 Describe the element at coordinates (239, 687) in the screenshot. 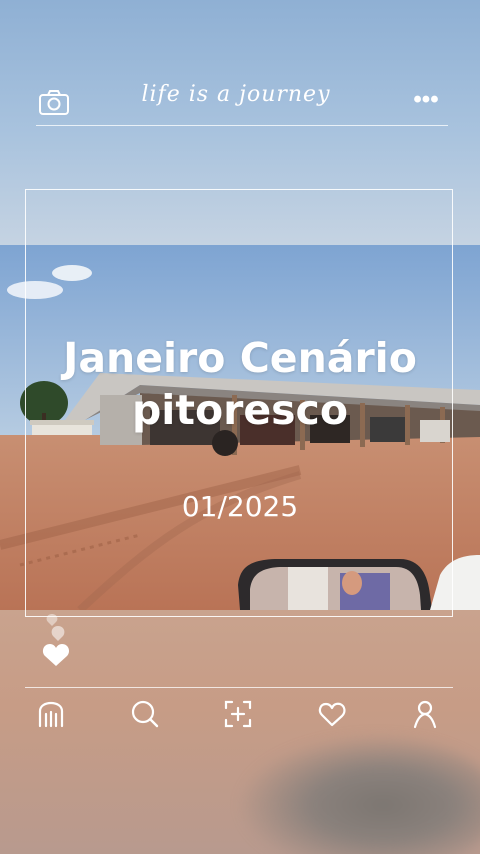

I see `bottom-divider` at that location.